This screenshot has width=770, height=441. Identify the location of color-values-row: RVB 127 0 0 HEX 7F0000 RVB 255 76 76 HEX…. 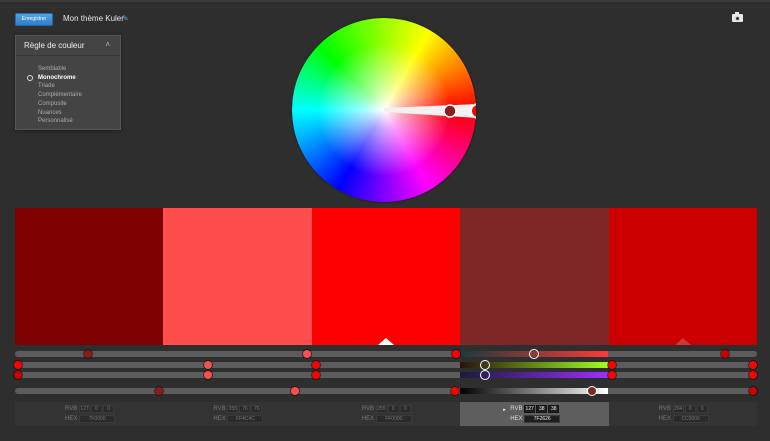
(386, 414).